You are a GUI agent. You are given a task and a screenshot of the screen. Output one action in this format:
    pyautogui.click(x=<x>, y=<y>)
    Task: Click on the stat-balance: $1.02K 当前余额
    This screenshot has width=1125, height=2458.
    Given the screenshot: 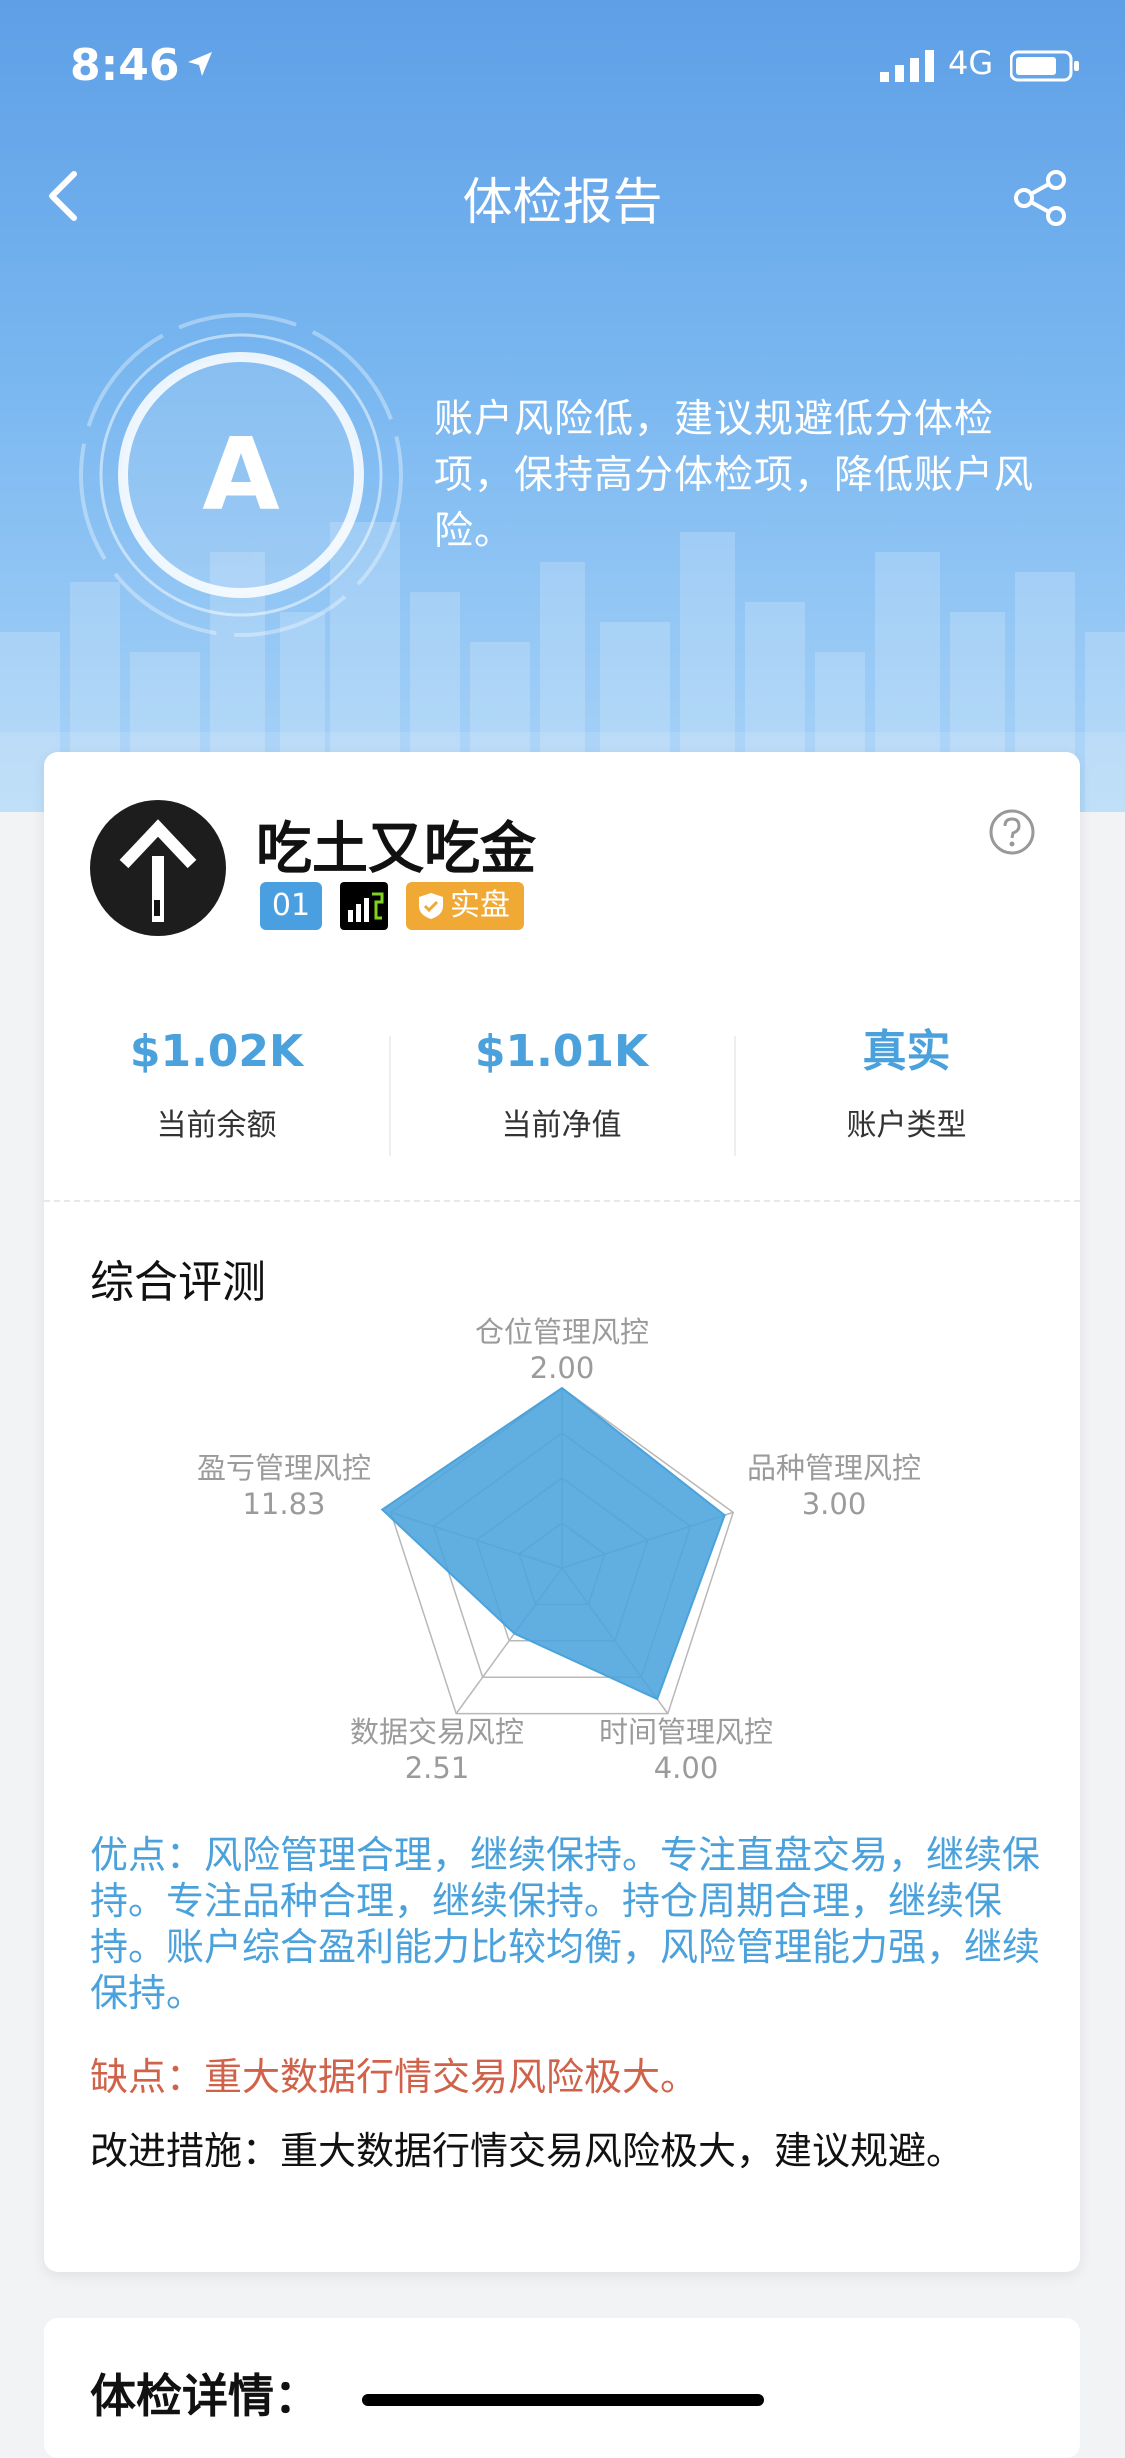 What is the action you would take?
    pyautogui.click(x=216, y=1083)
    